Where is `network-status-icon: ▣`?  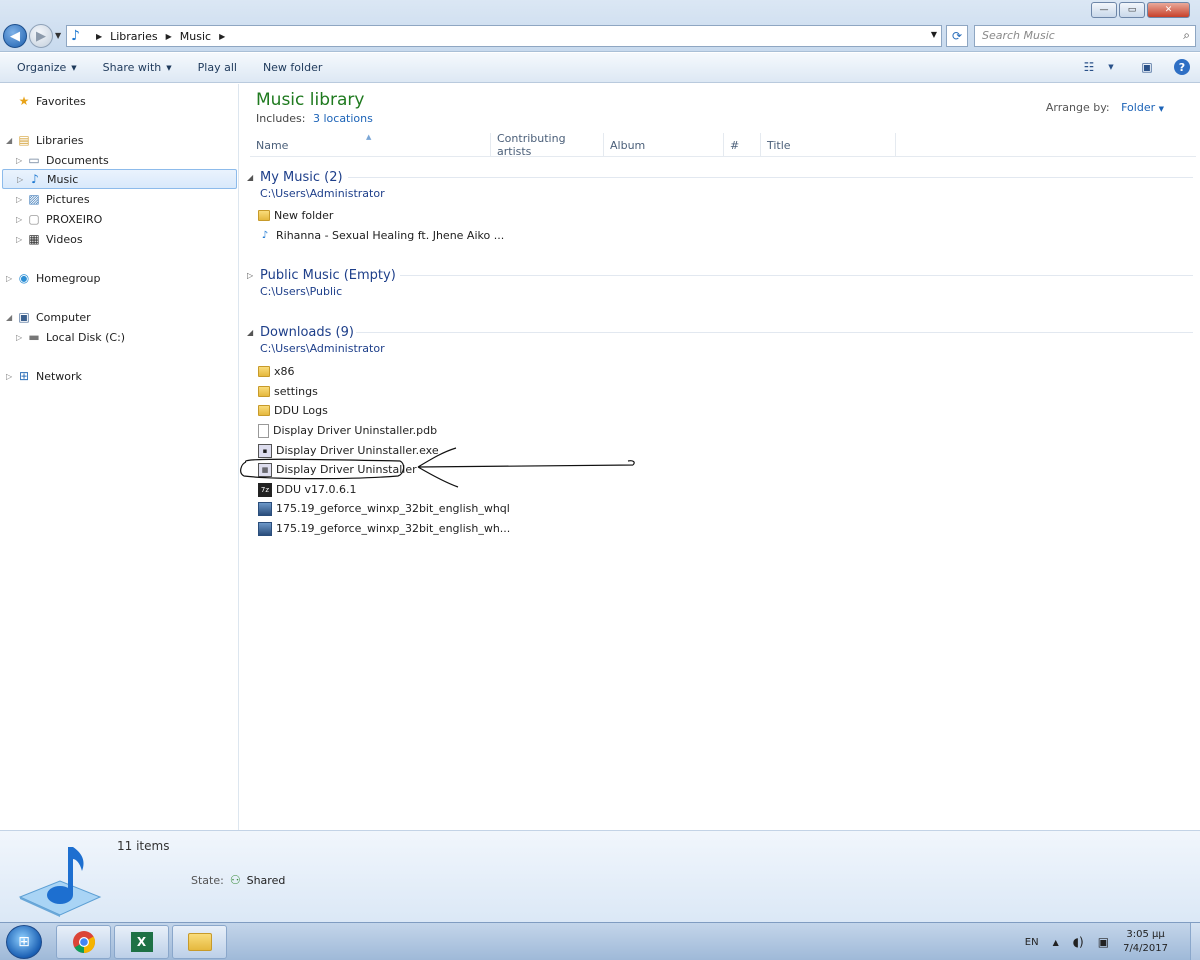 network-status-icon: ▣ is located at coordinates (1103, 942).